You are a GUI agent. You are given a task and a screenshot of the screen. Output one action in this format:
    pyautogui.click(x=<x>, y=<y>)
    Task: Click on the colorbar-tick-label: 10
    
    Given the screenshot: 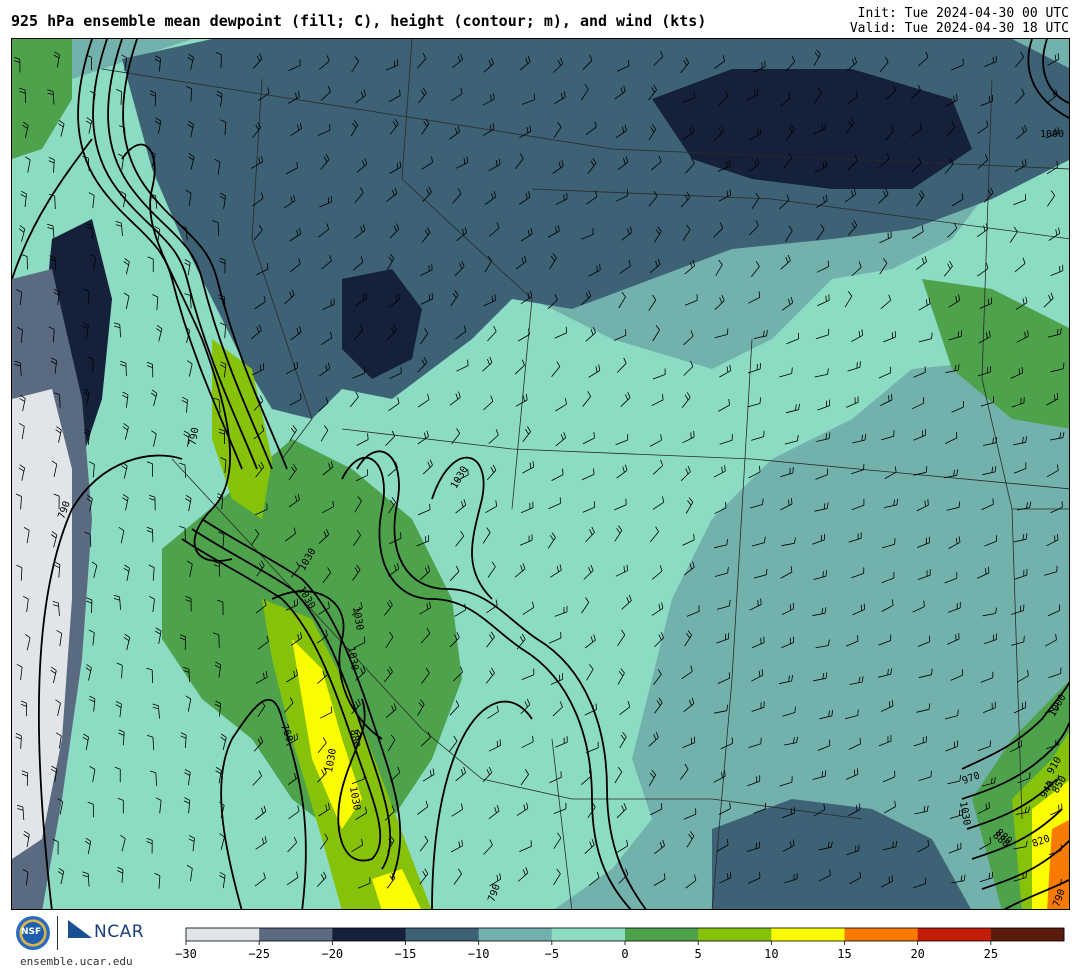 What is the action you would take?
    pyautogui.click(x=771, y=954)
    